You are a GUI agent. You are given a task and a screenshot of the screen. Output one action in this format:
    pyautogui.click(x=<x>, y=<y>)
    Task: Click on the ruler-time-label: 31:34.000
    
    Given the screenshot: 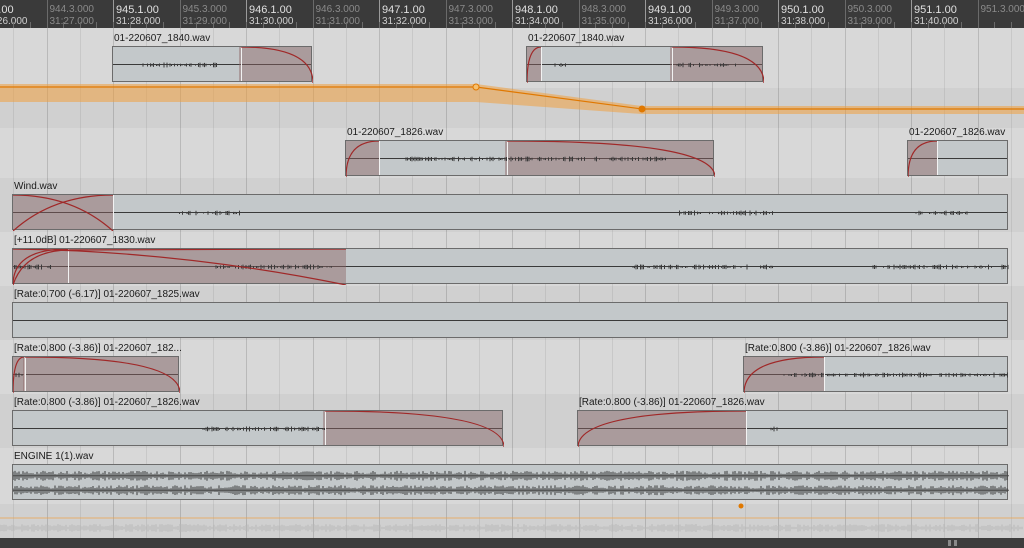 What is the action you would take?
    pyautogui.click(x=537, y=21)
    